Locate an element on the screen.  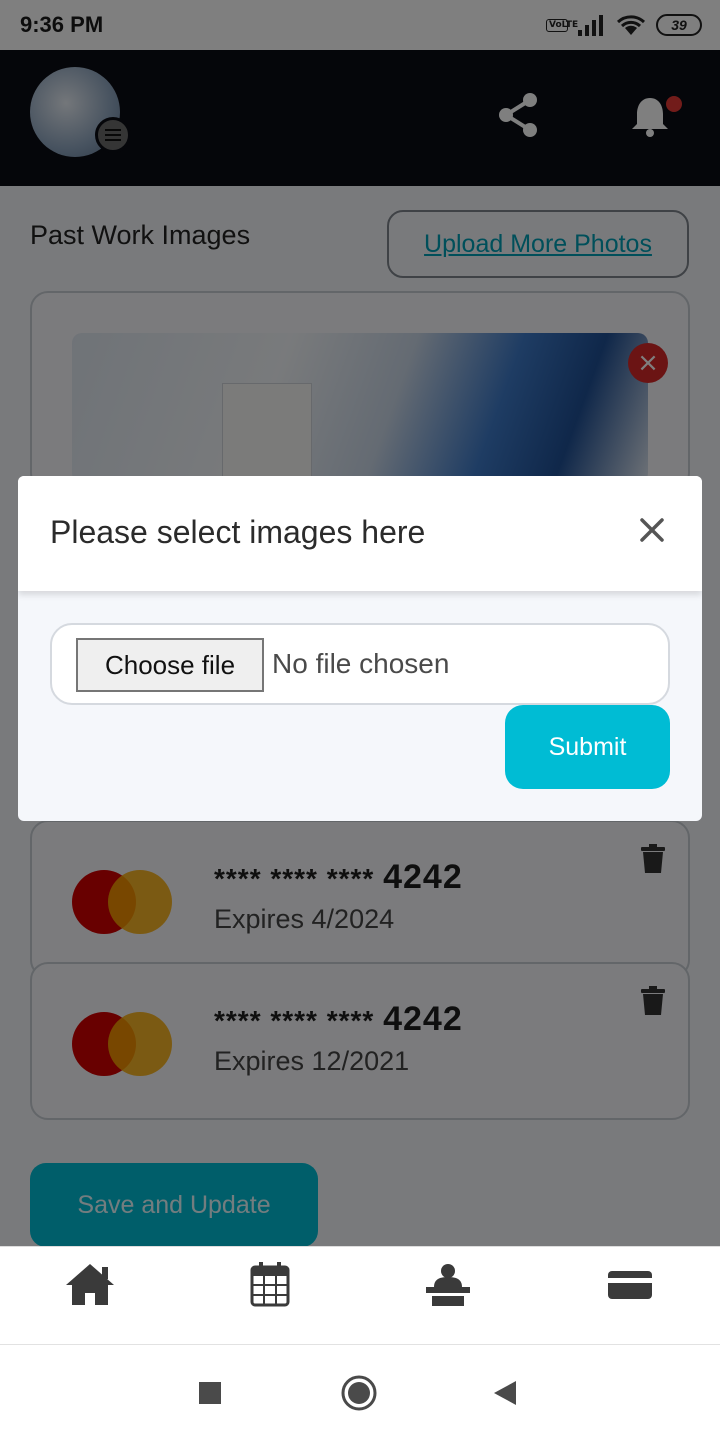
submit-button: Submit is located at coordinates (587, 747).